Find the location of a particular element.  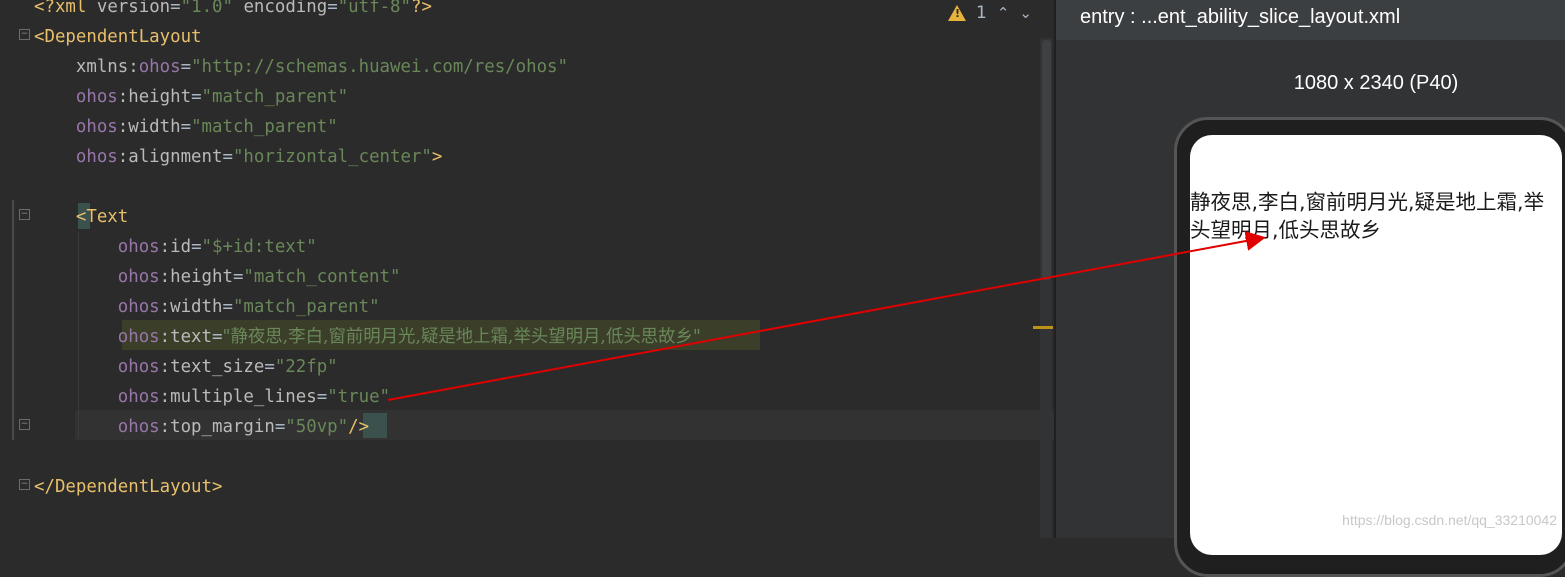

code-token: <DependentLayout is located at coordinates (118, 37).